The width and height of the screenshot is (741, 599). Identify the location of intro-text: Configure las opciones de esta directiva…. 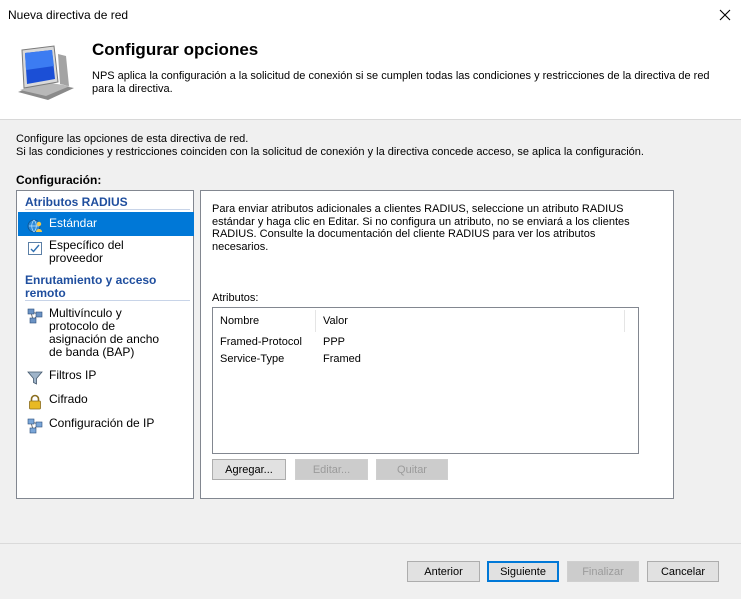
(373, 146).